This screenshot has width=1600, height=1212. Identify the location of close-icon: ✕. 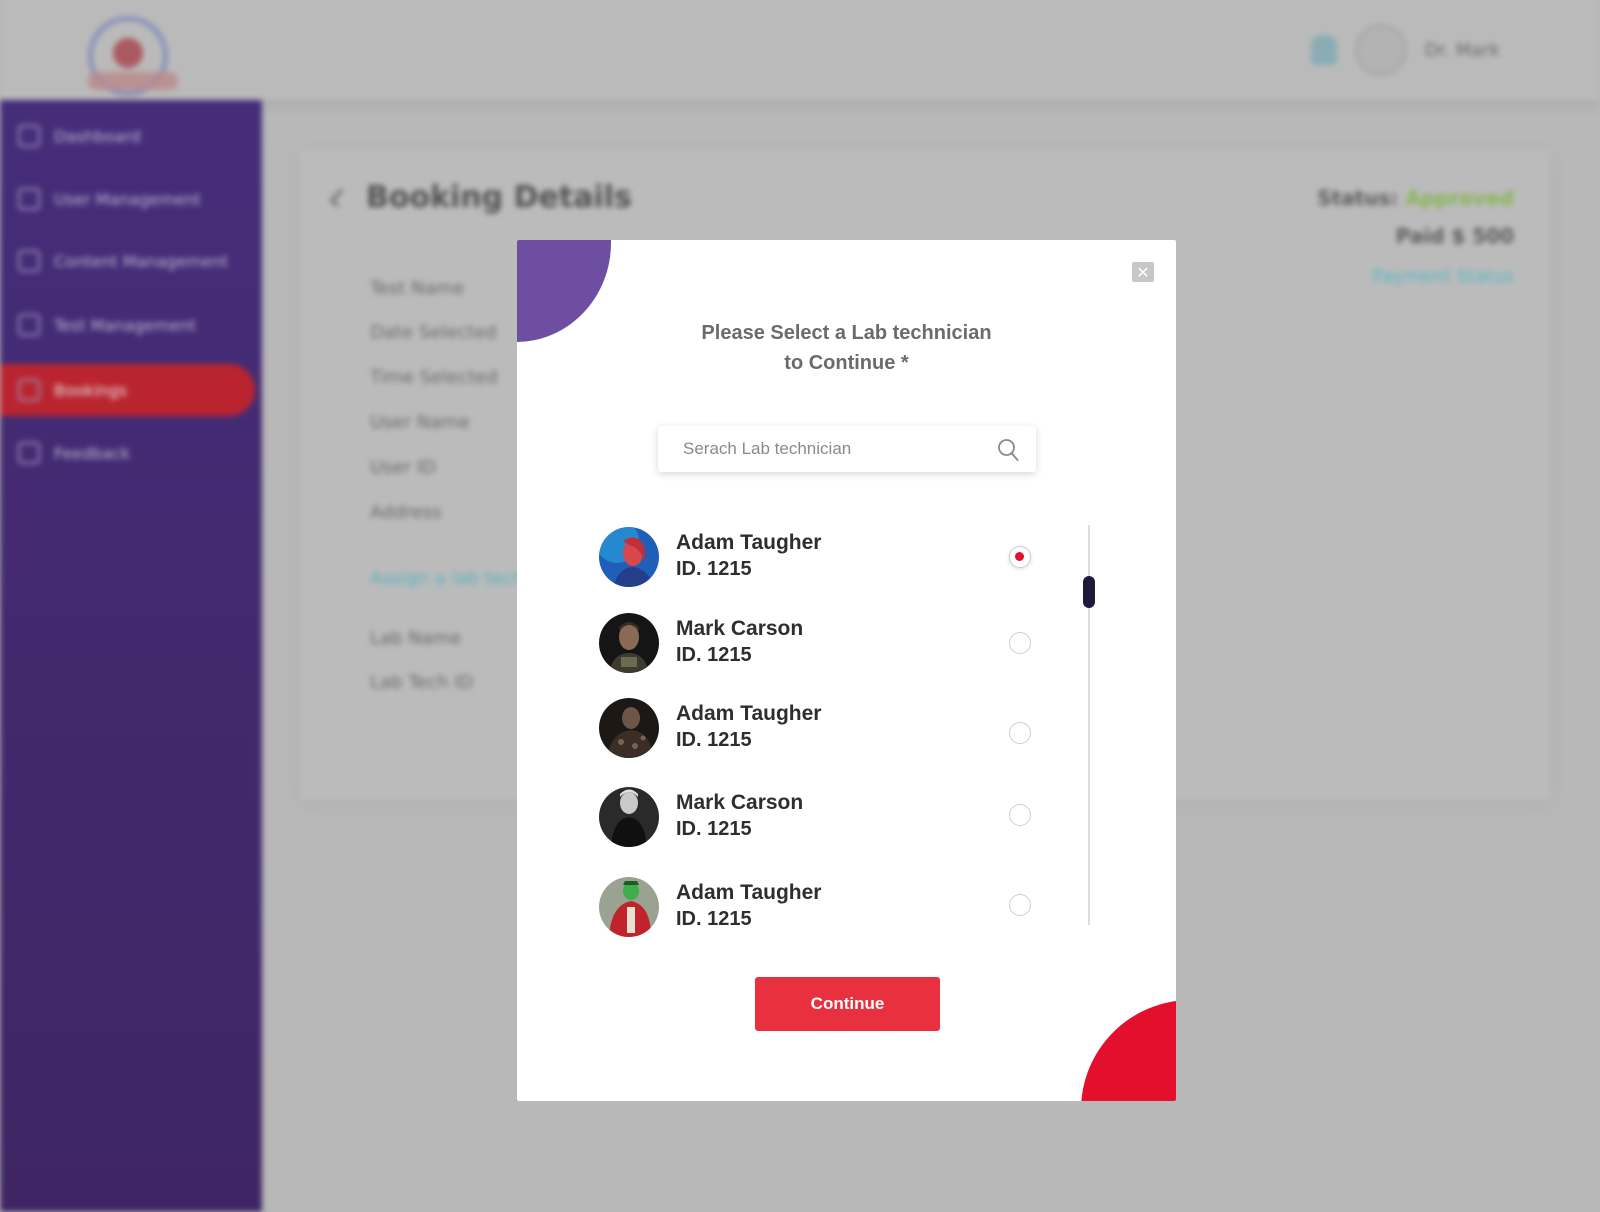
(1143, 272).